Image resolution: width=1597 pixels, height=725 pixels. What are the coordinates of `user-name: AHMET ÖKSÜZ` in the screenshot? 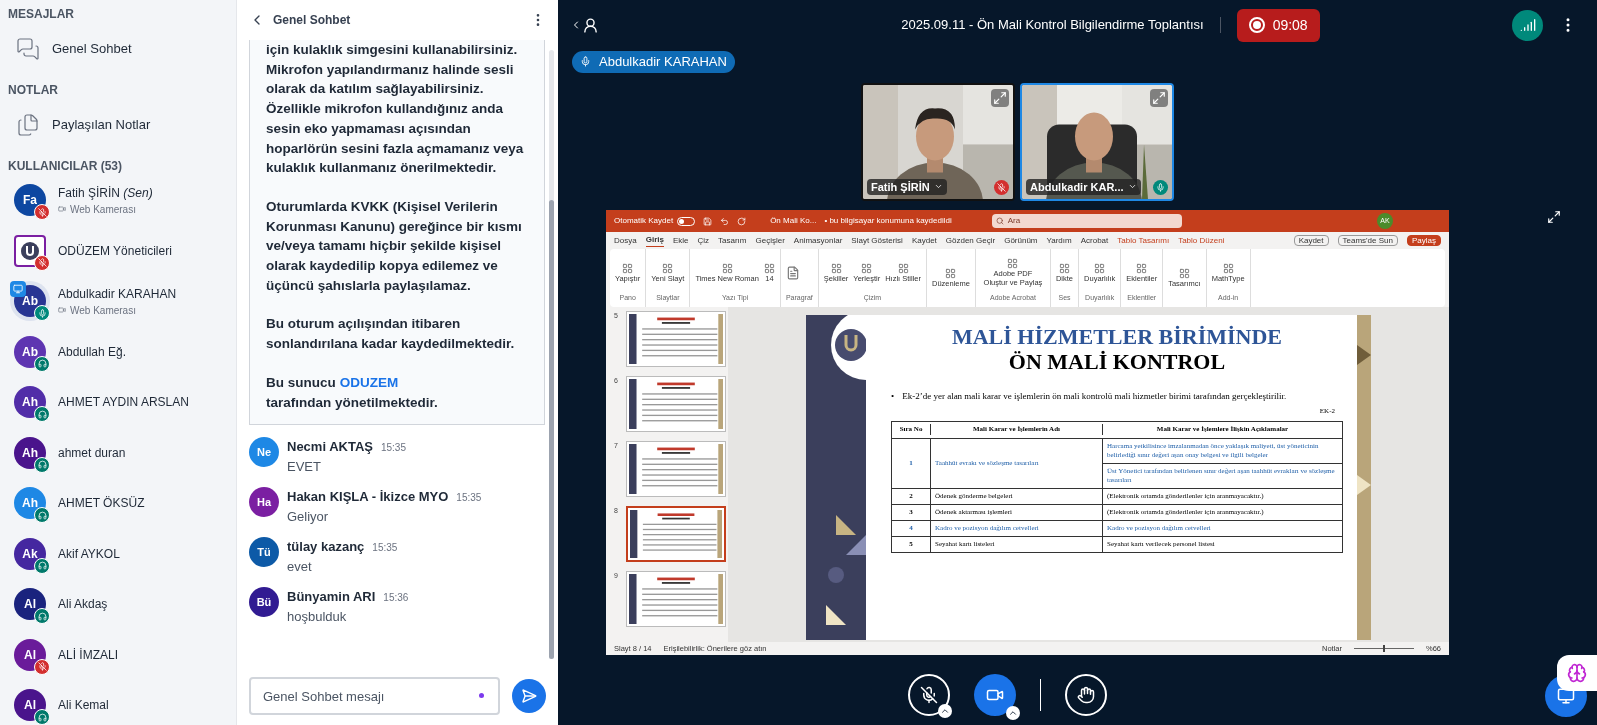 It's located at (101, 504).